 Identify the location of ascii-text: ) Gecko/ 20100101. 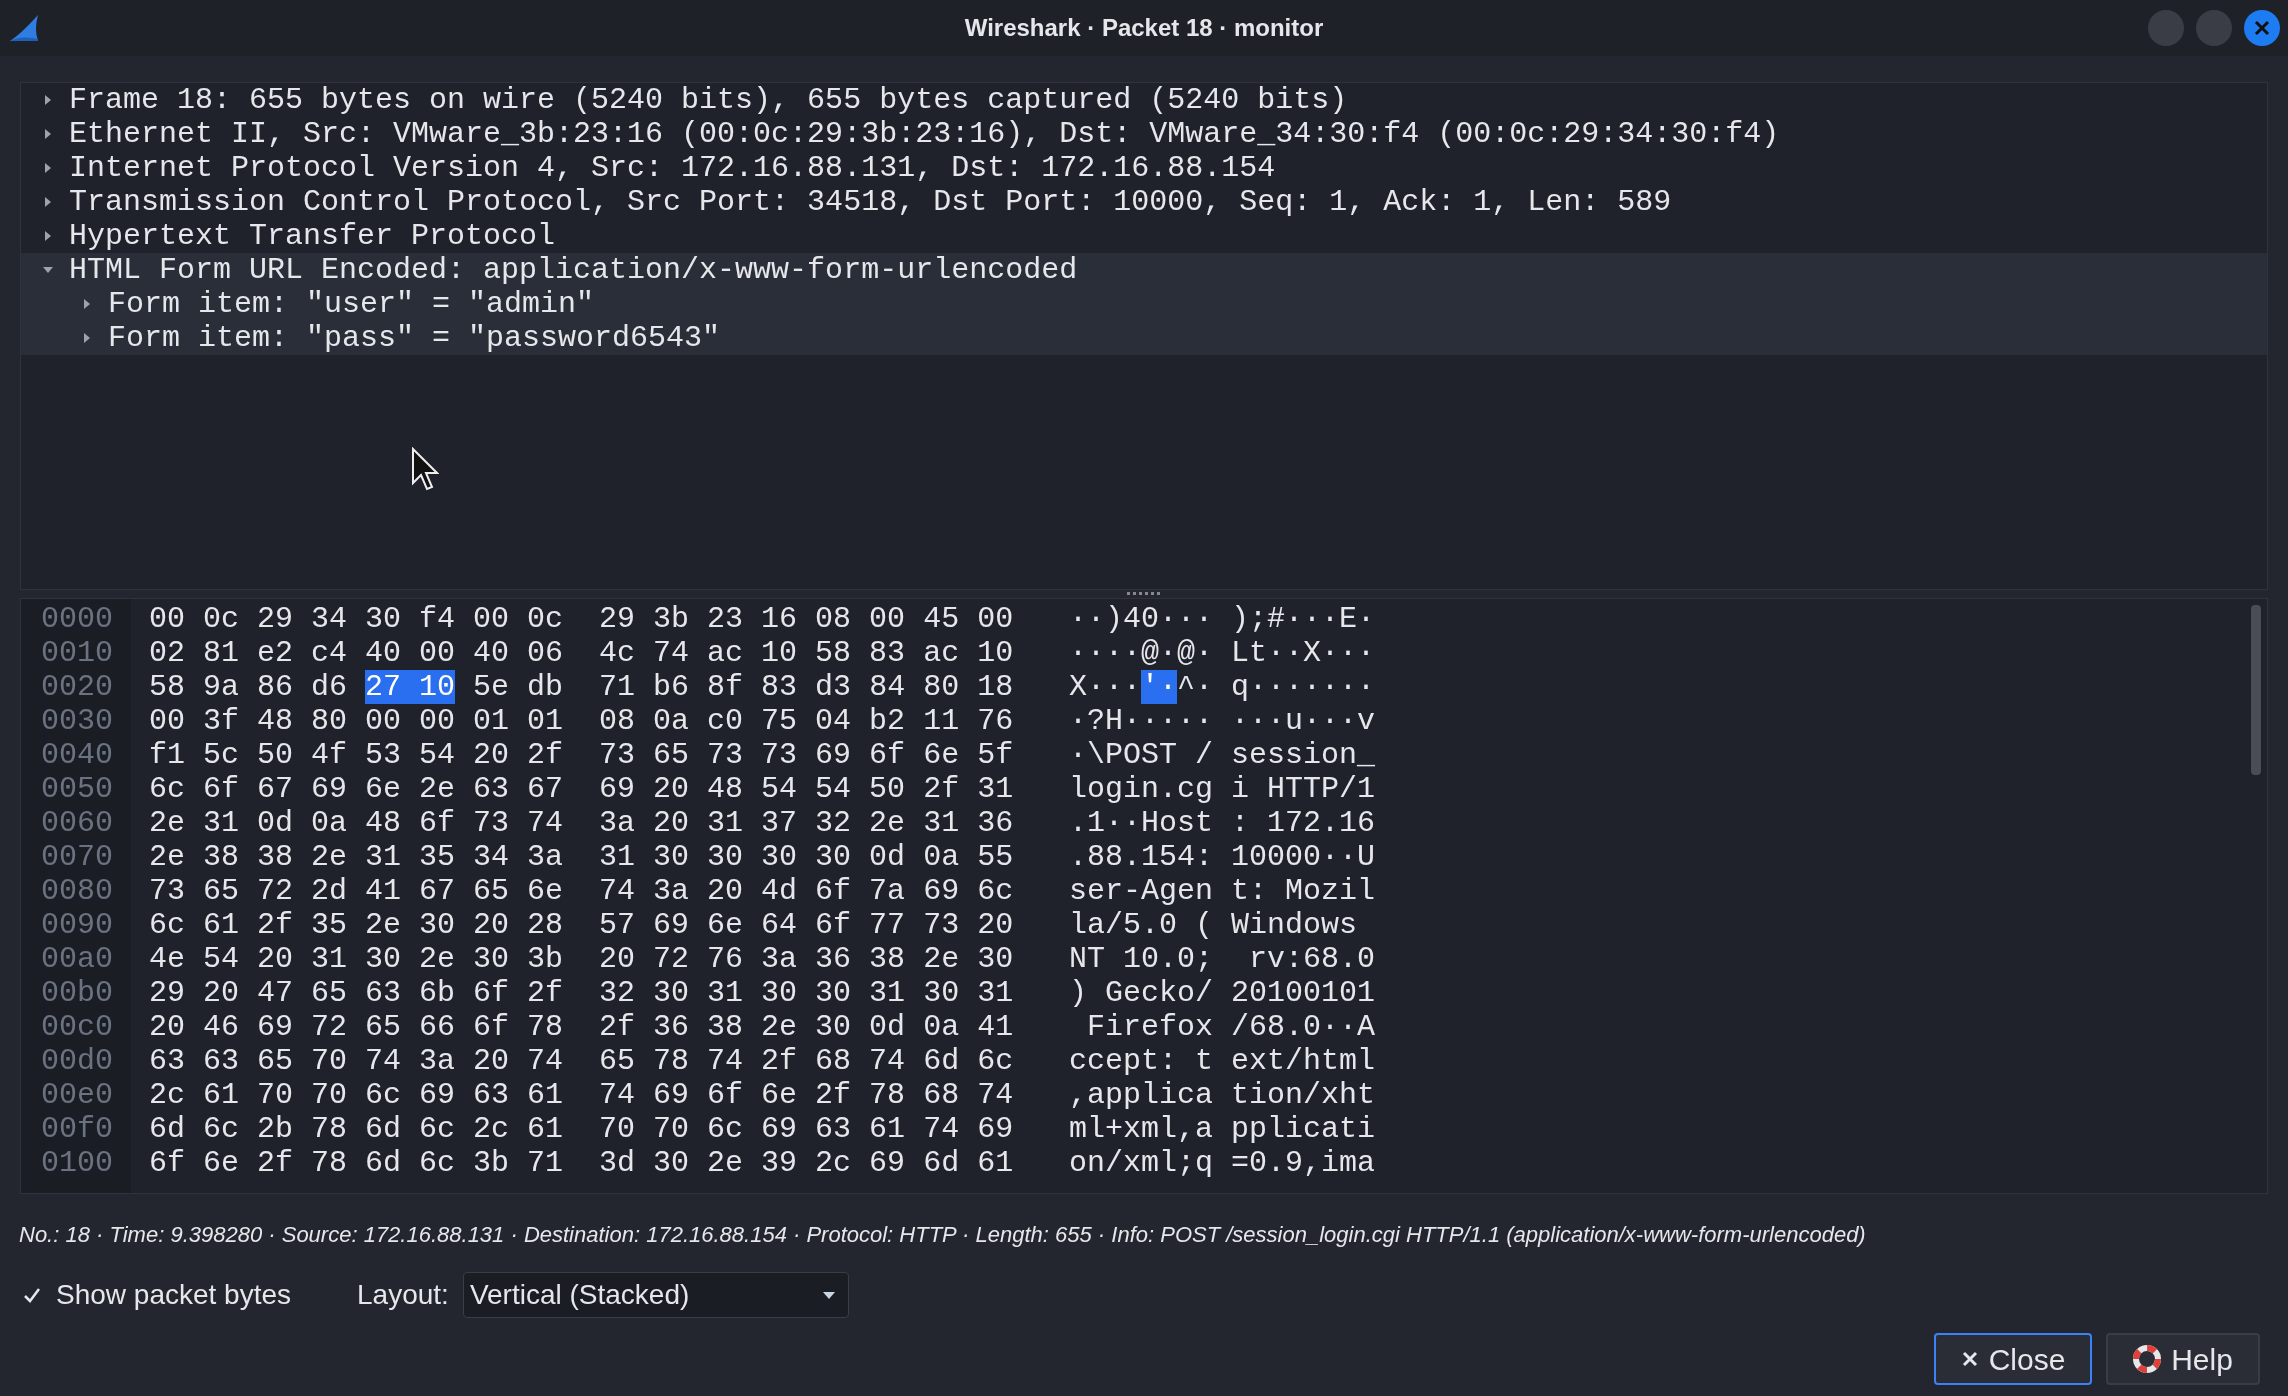
(1222, 993).